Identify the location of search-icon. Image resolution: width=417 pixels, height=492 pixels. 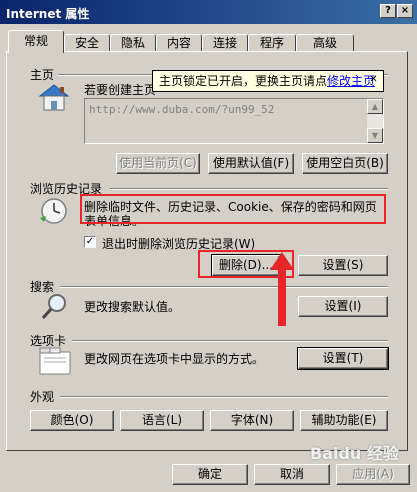
(55, 308).